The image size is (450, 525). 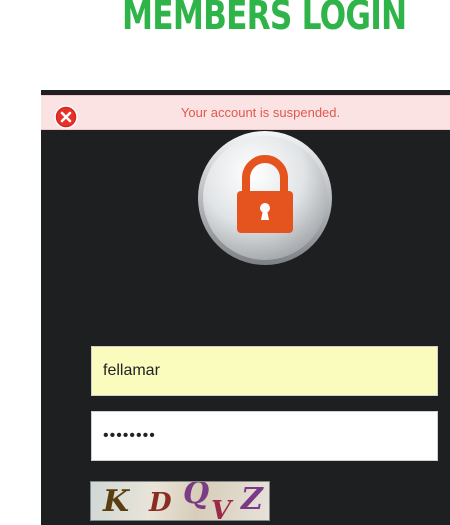 I want to click on captcha-char: Q, so click(x=196, y=496).